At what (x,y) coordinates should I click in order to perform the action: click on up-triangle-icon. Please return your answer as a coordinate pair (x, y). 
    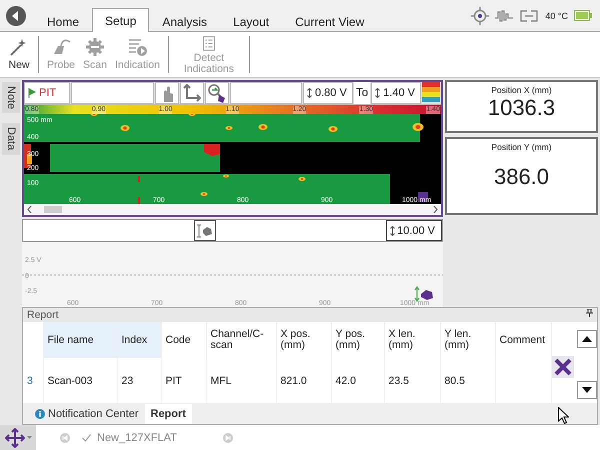
    Looking at the image, I should click on (587, 339).